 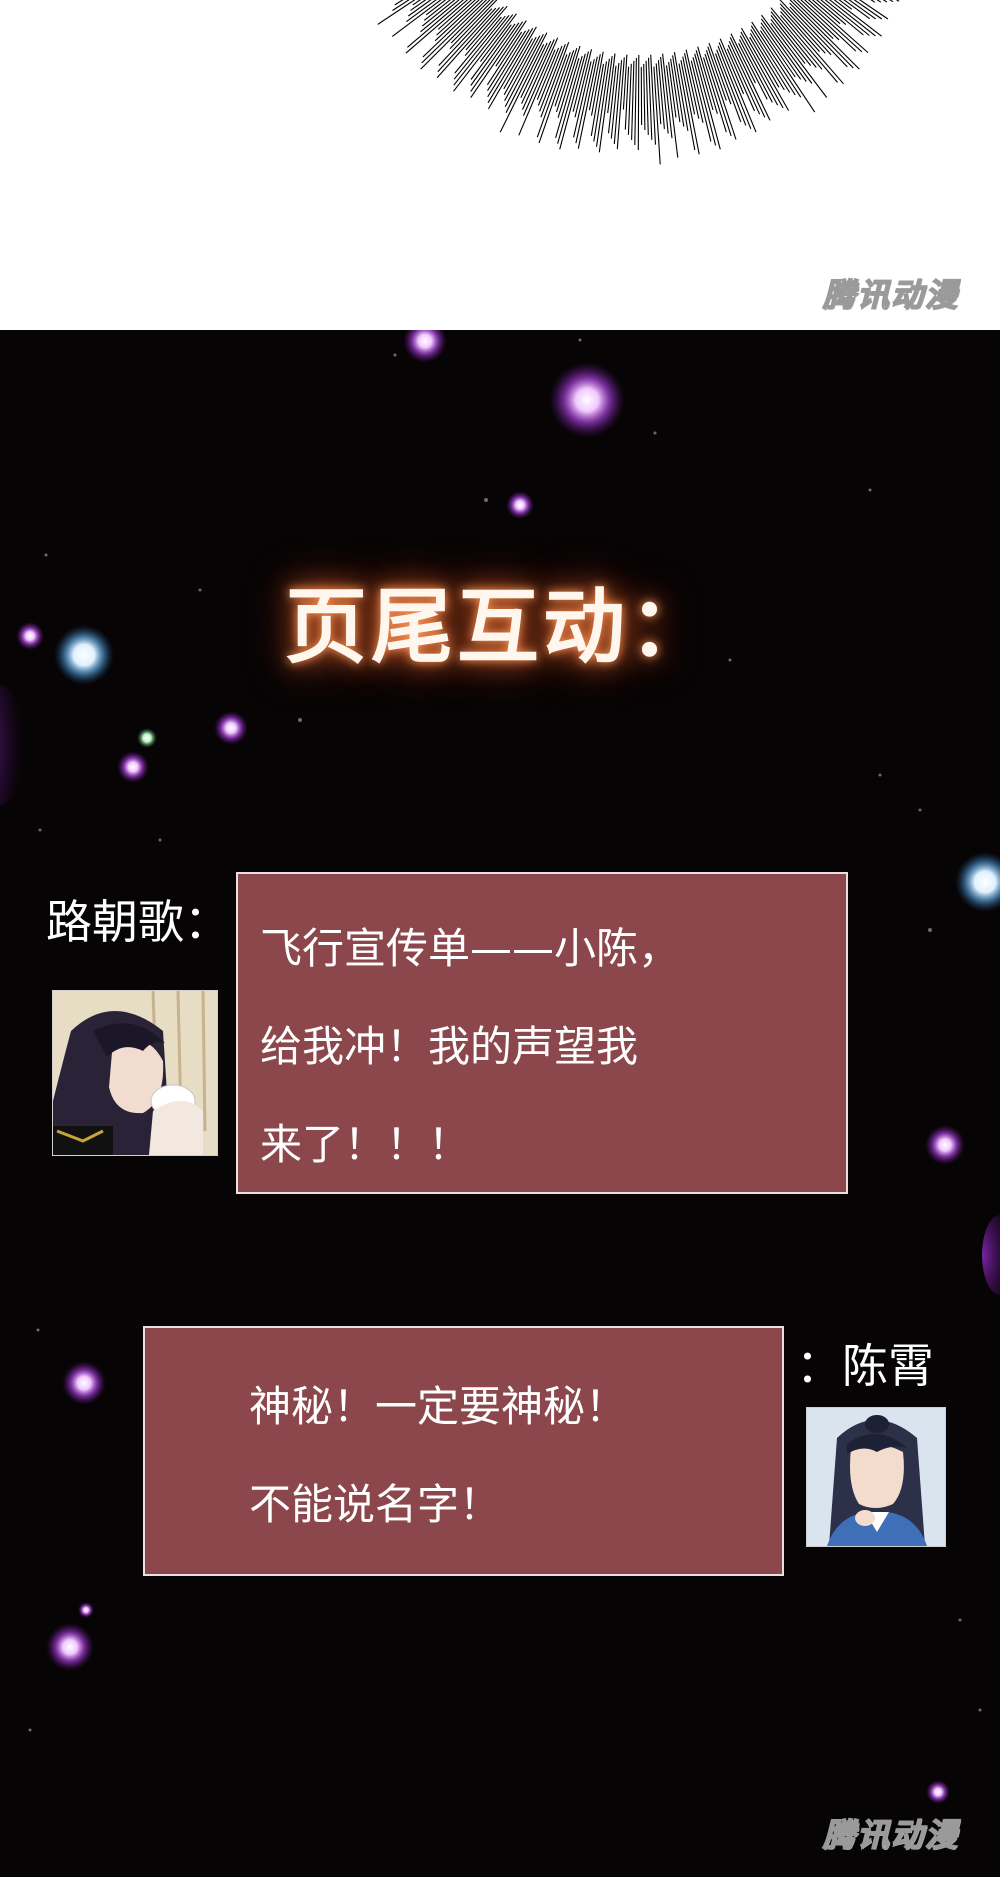 What do you see at coordinates (463, 1451) in the screenshot?
I see `speech-bubble-chen-xiao: 神秘！一定要神秘！ 不能说名字！` at bounding box center [463, 1451].